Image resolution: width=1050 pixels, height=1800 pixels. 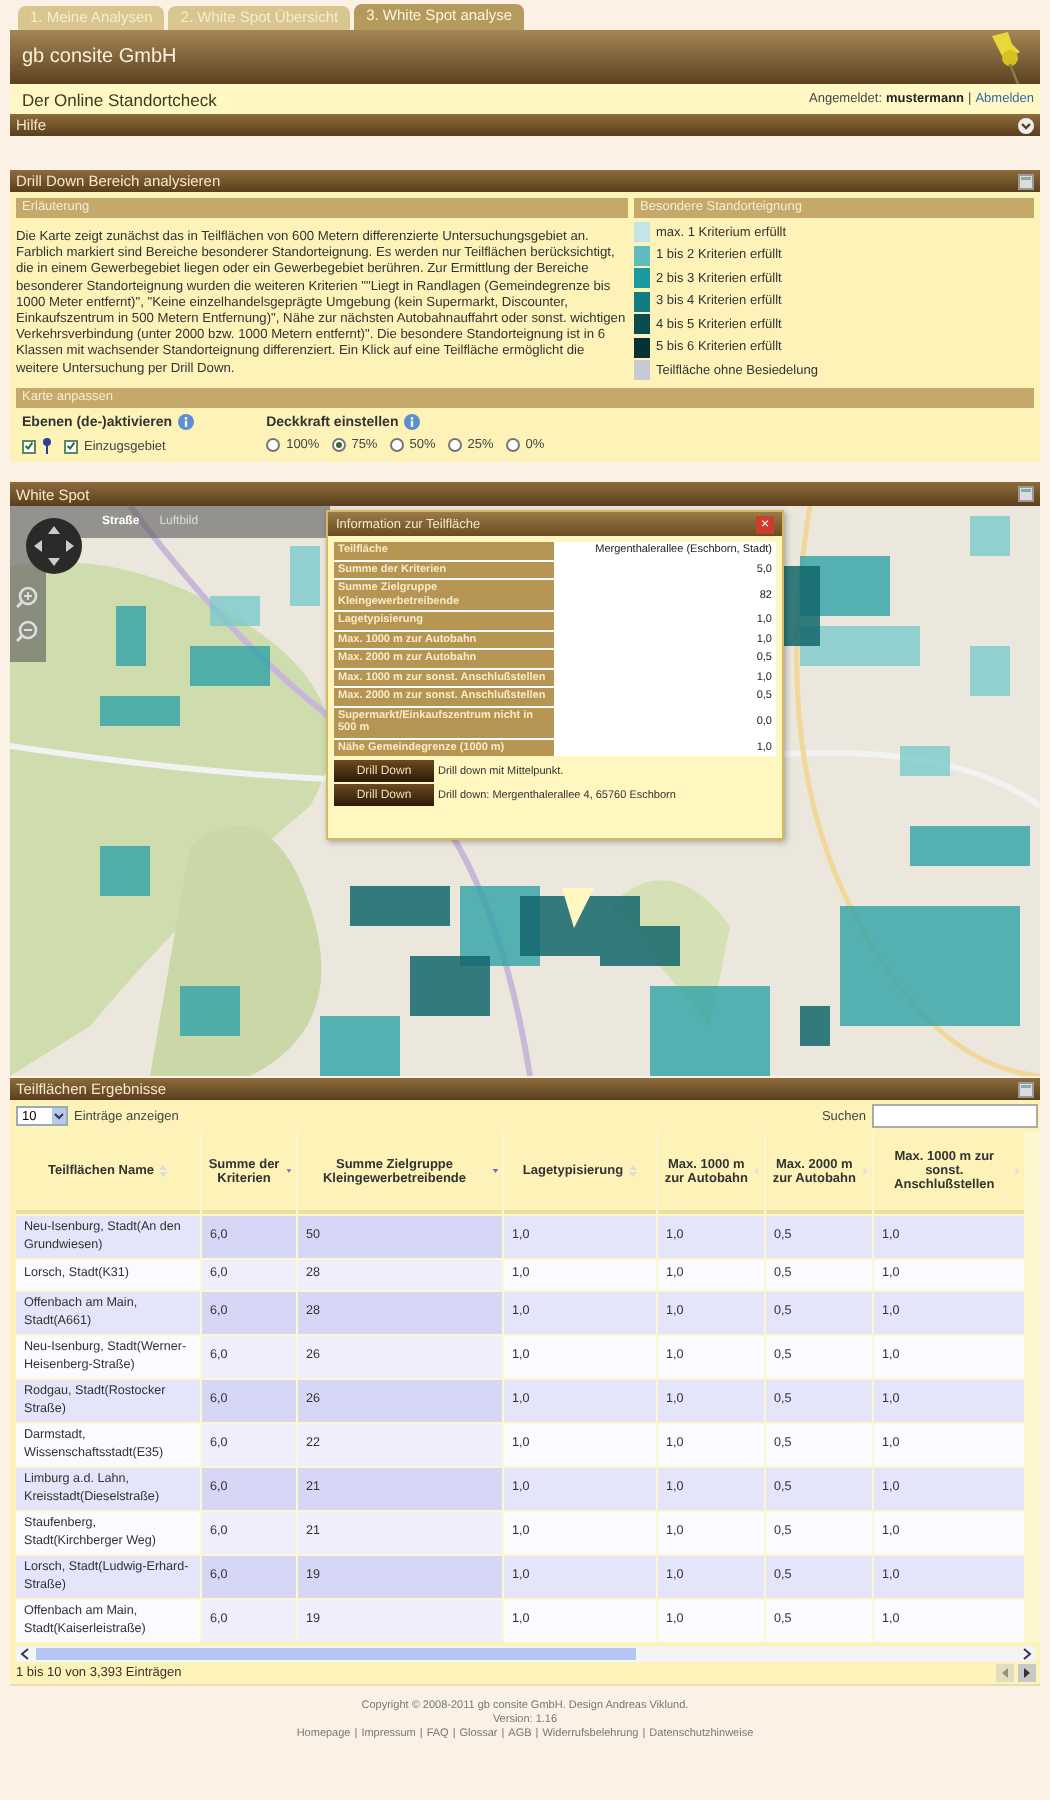 I want to click on zoom-out-icon, so click(x=27, y=631).